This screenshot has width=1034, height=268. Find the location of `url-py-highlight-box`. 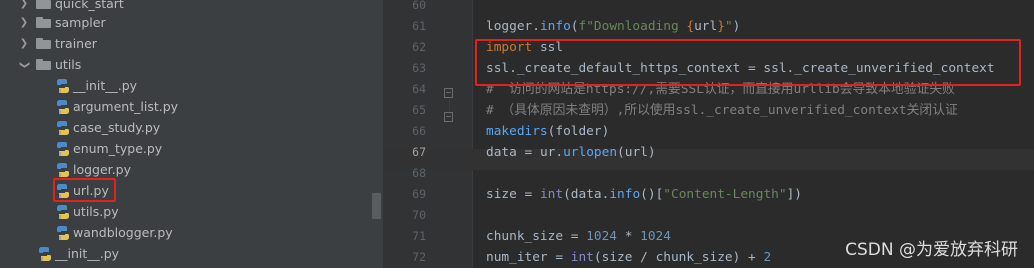

url-py-highlight-box is located at coordinates (84, 190).